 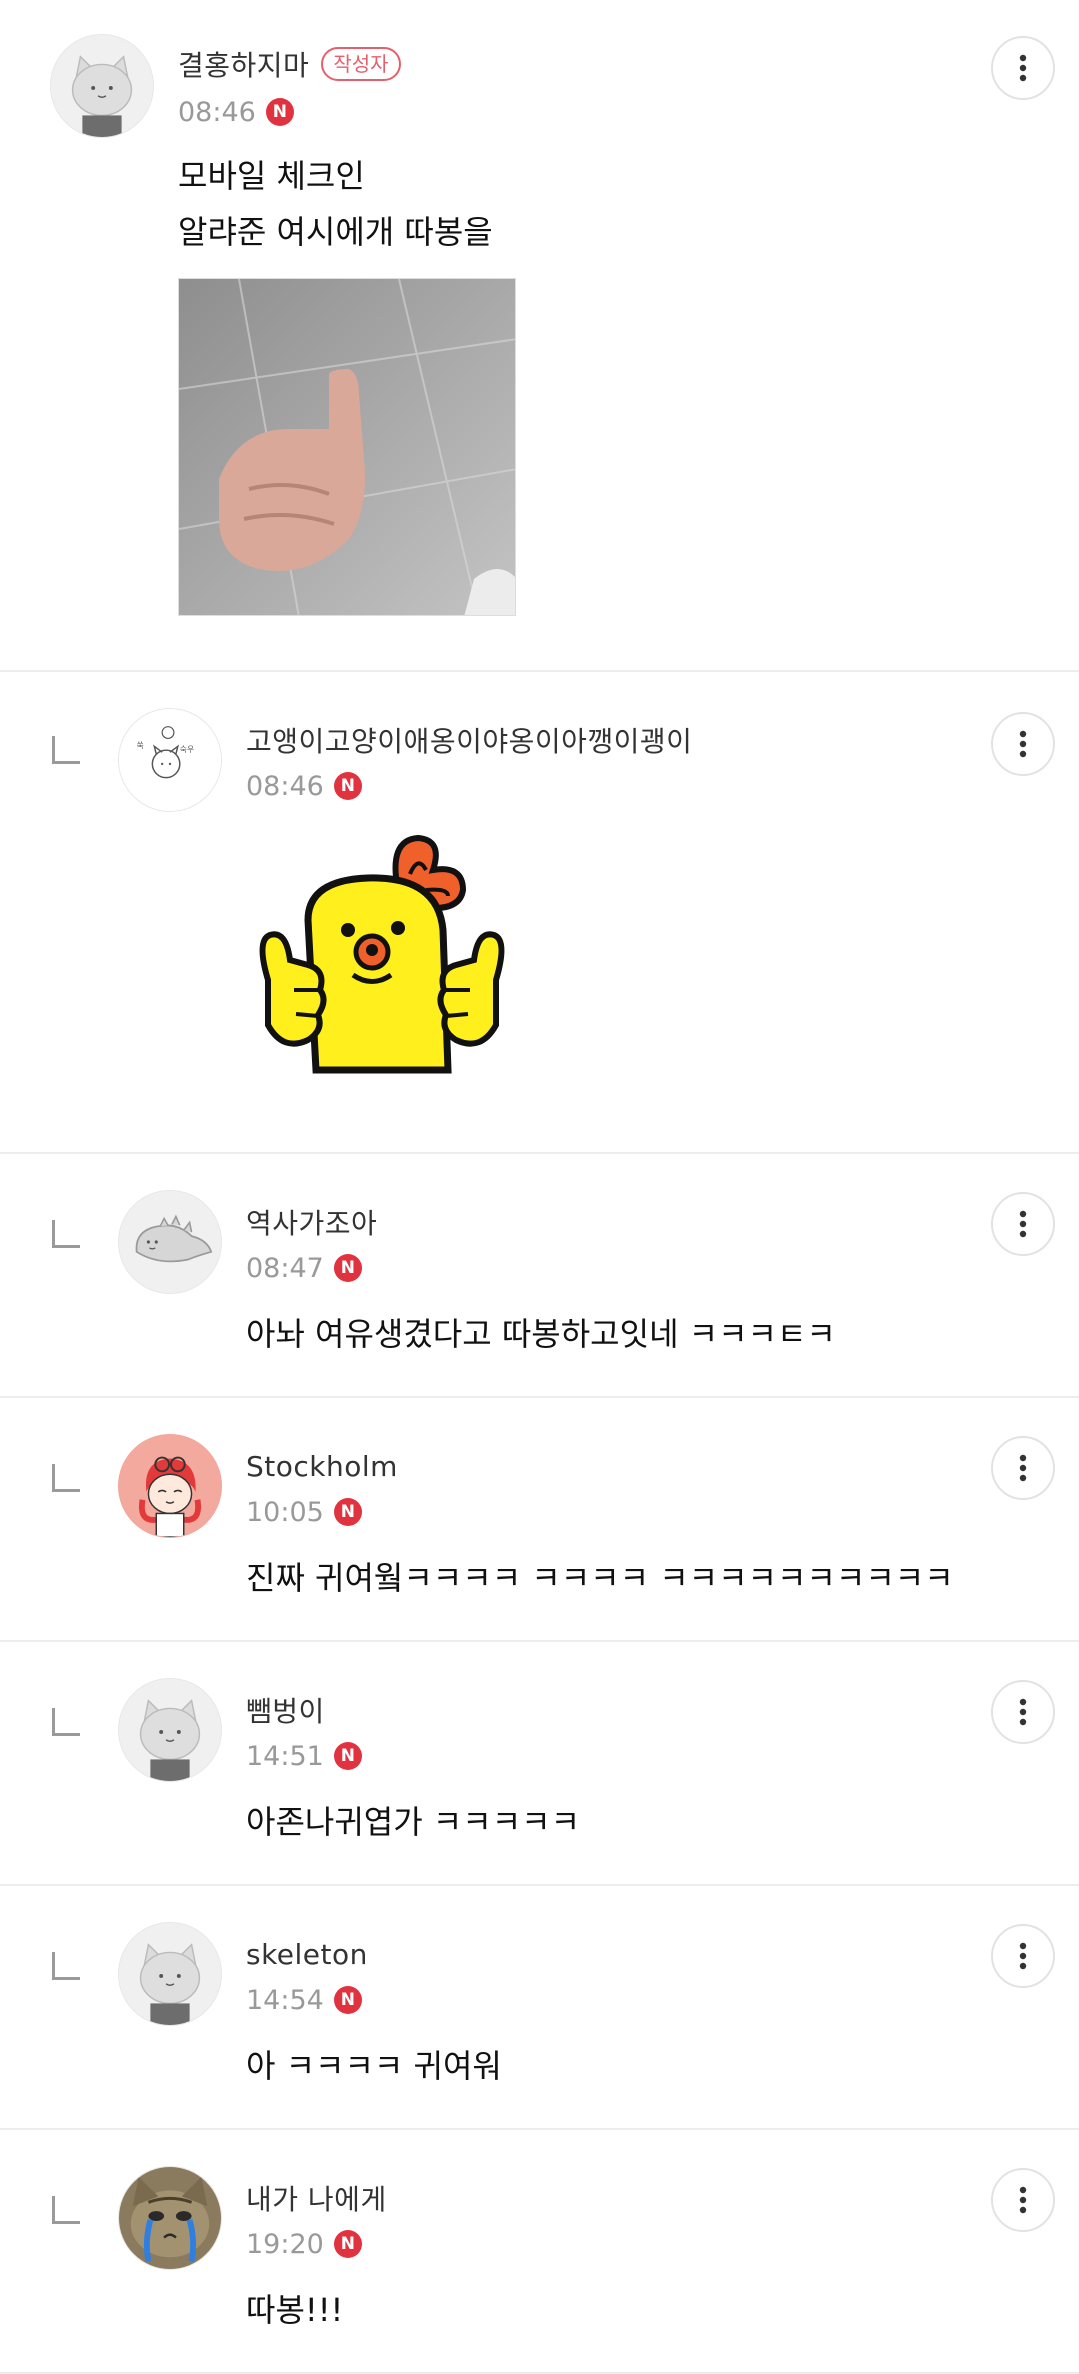 I want to click on comment-text: 아 ㅋㅋㅋㅋ 귀여워, so click(x=374, y=2066).